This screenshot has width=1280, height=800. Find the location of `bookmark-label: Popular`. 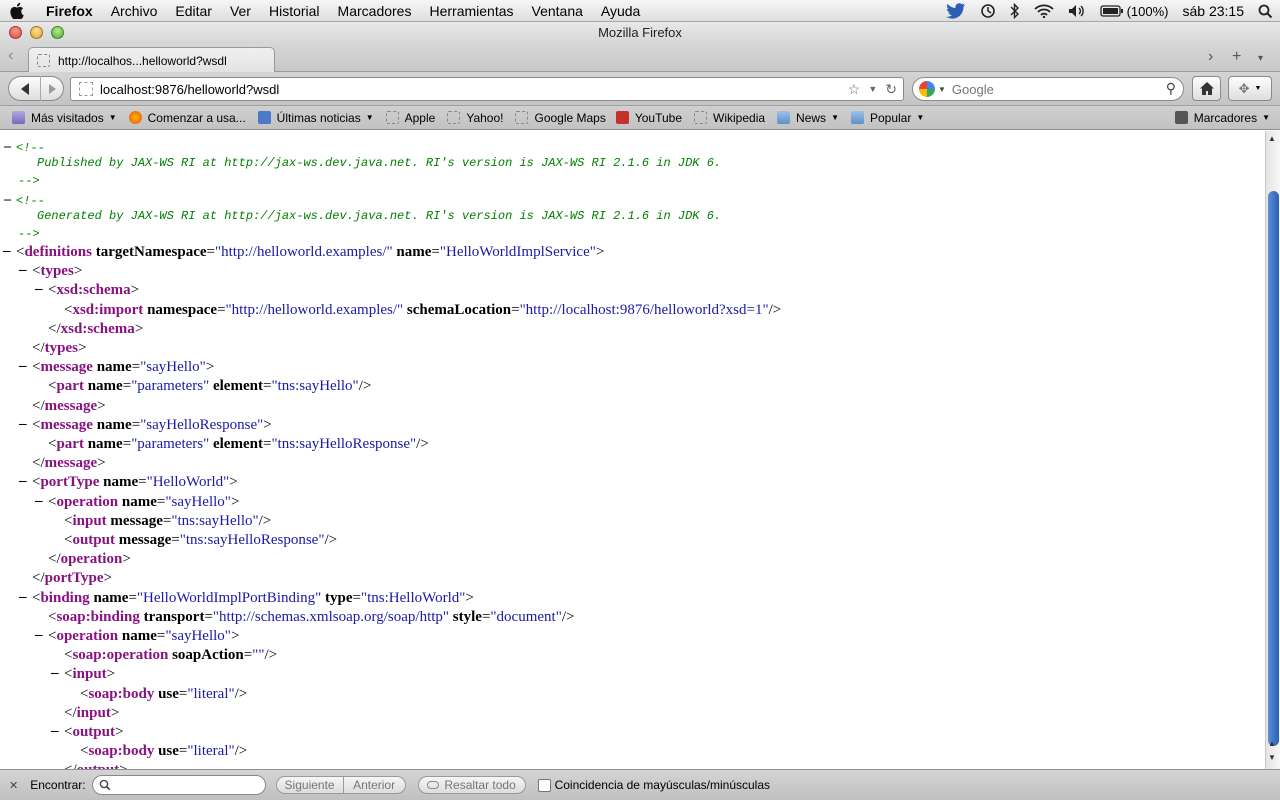

bookmark-label: Popular is located at coordinates (890, 117).